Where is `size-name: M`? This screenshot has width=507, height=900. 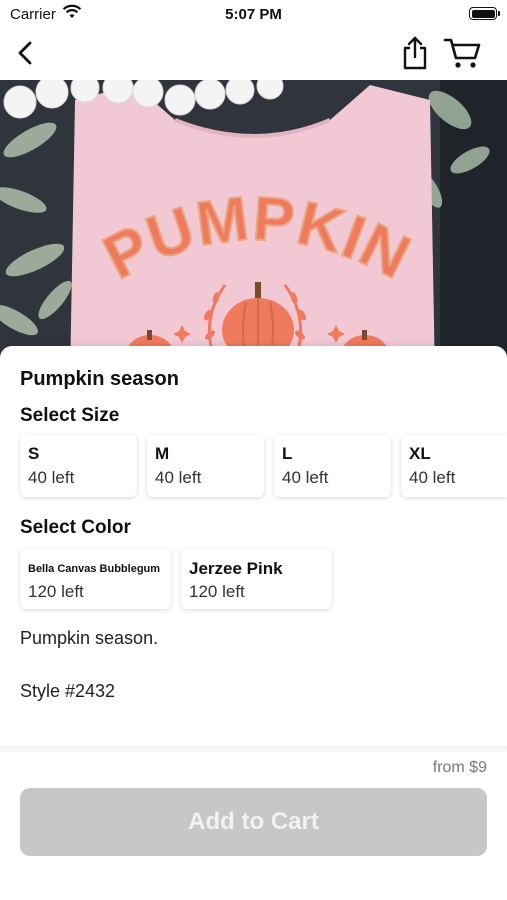
size-name: M is located at coordinates (162, 453).